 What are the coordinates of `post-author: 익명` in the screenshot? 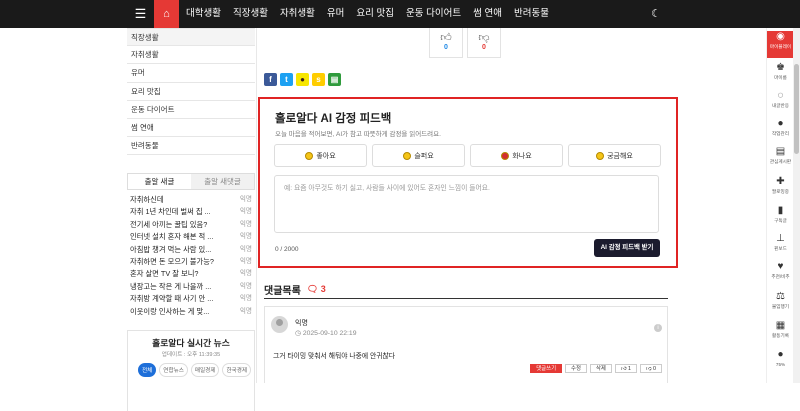 It's located at (245, 237).